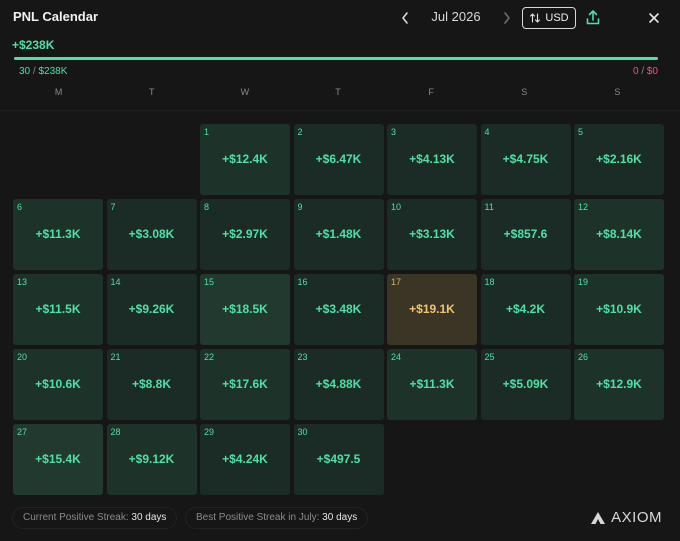 The height and width of the screenshot is (541, 680). Describe the element at coordinates (340, 110) in the screenshot. I see `header-divider` at that location.